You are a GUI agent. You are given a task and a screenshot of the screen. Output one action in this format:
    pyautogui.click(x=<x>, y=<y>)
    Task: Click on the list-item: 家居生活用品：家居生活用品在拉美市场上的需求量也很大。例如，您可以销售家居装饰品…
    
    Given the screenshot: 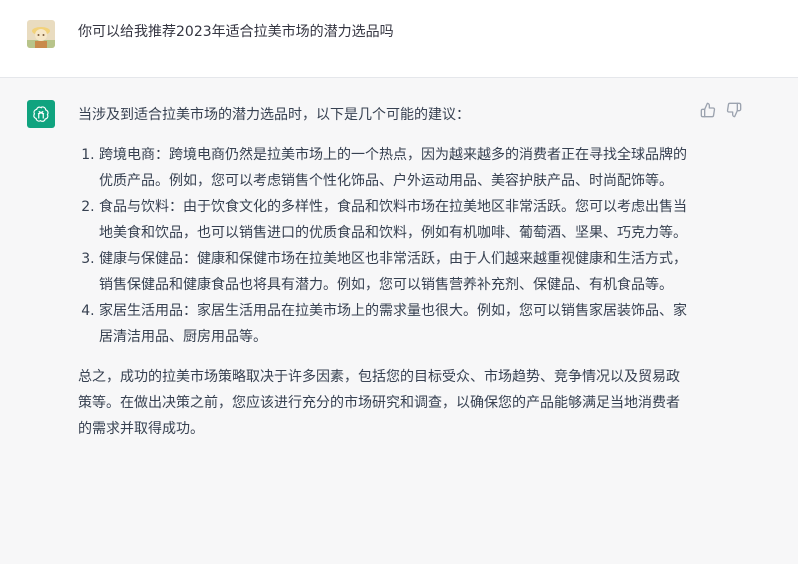 What is the action you would take?
    pyautogui.click(x=394, y=324)
    